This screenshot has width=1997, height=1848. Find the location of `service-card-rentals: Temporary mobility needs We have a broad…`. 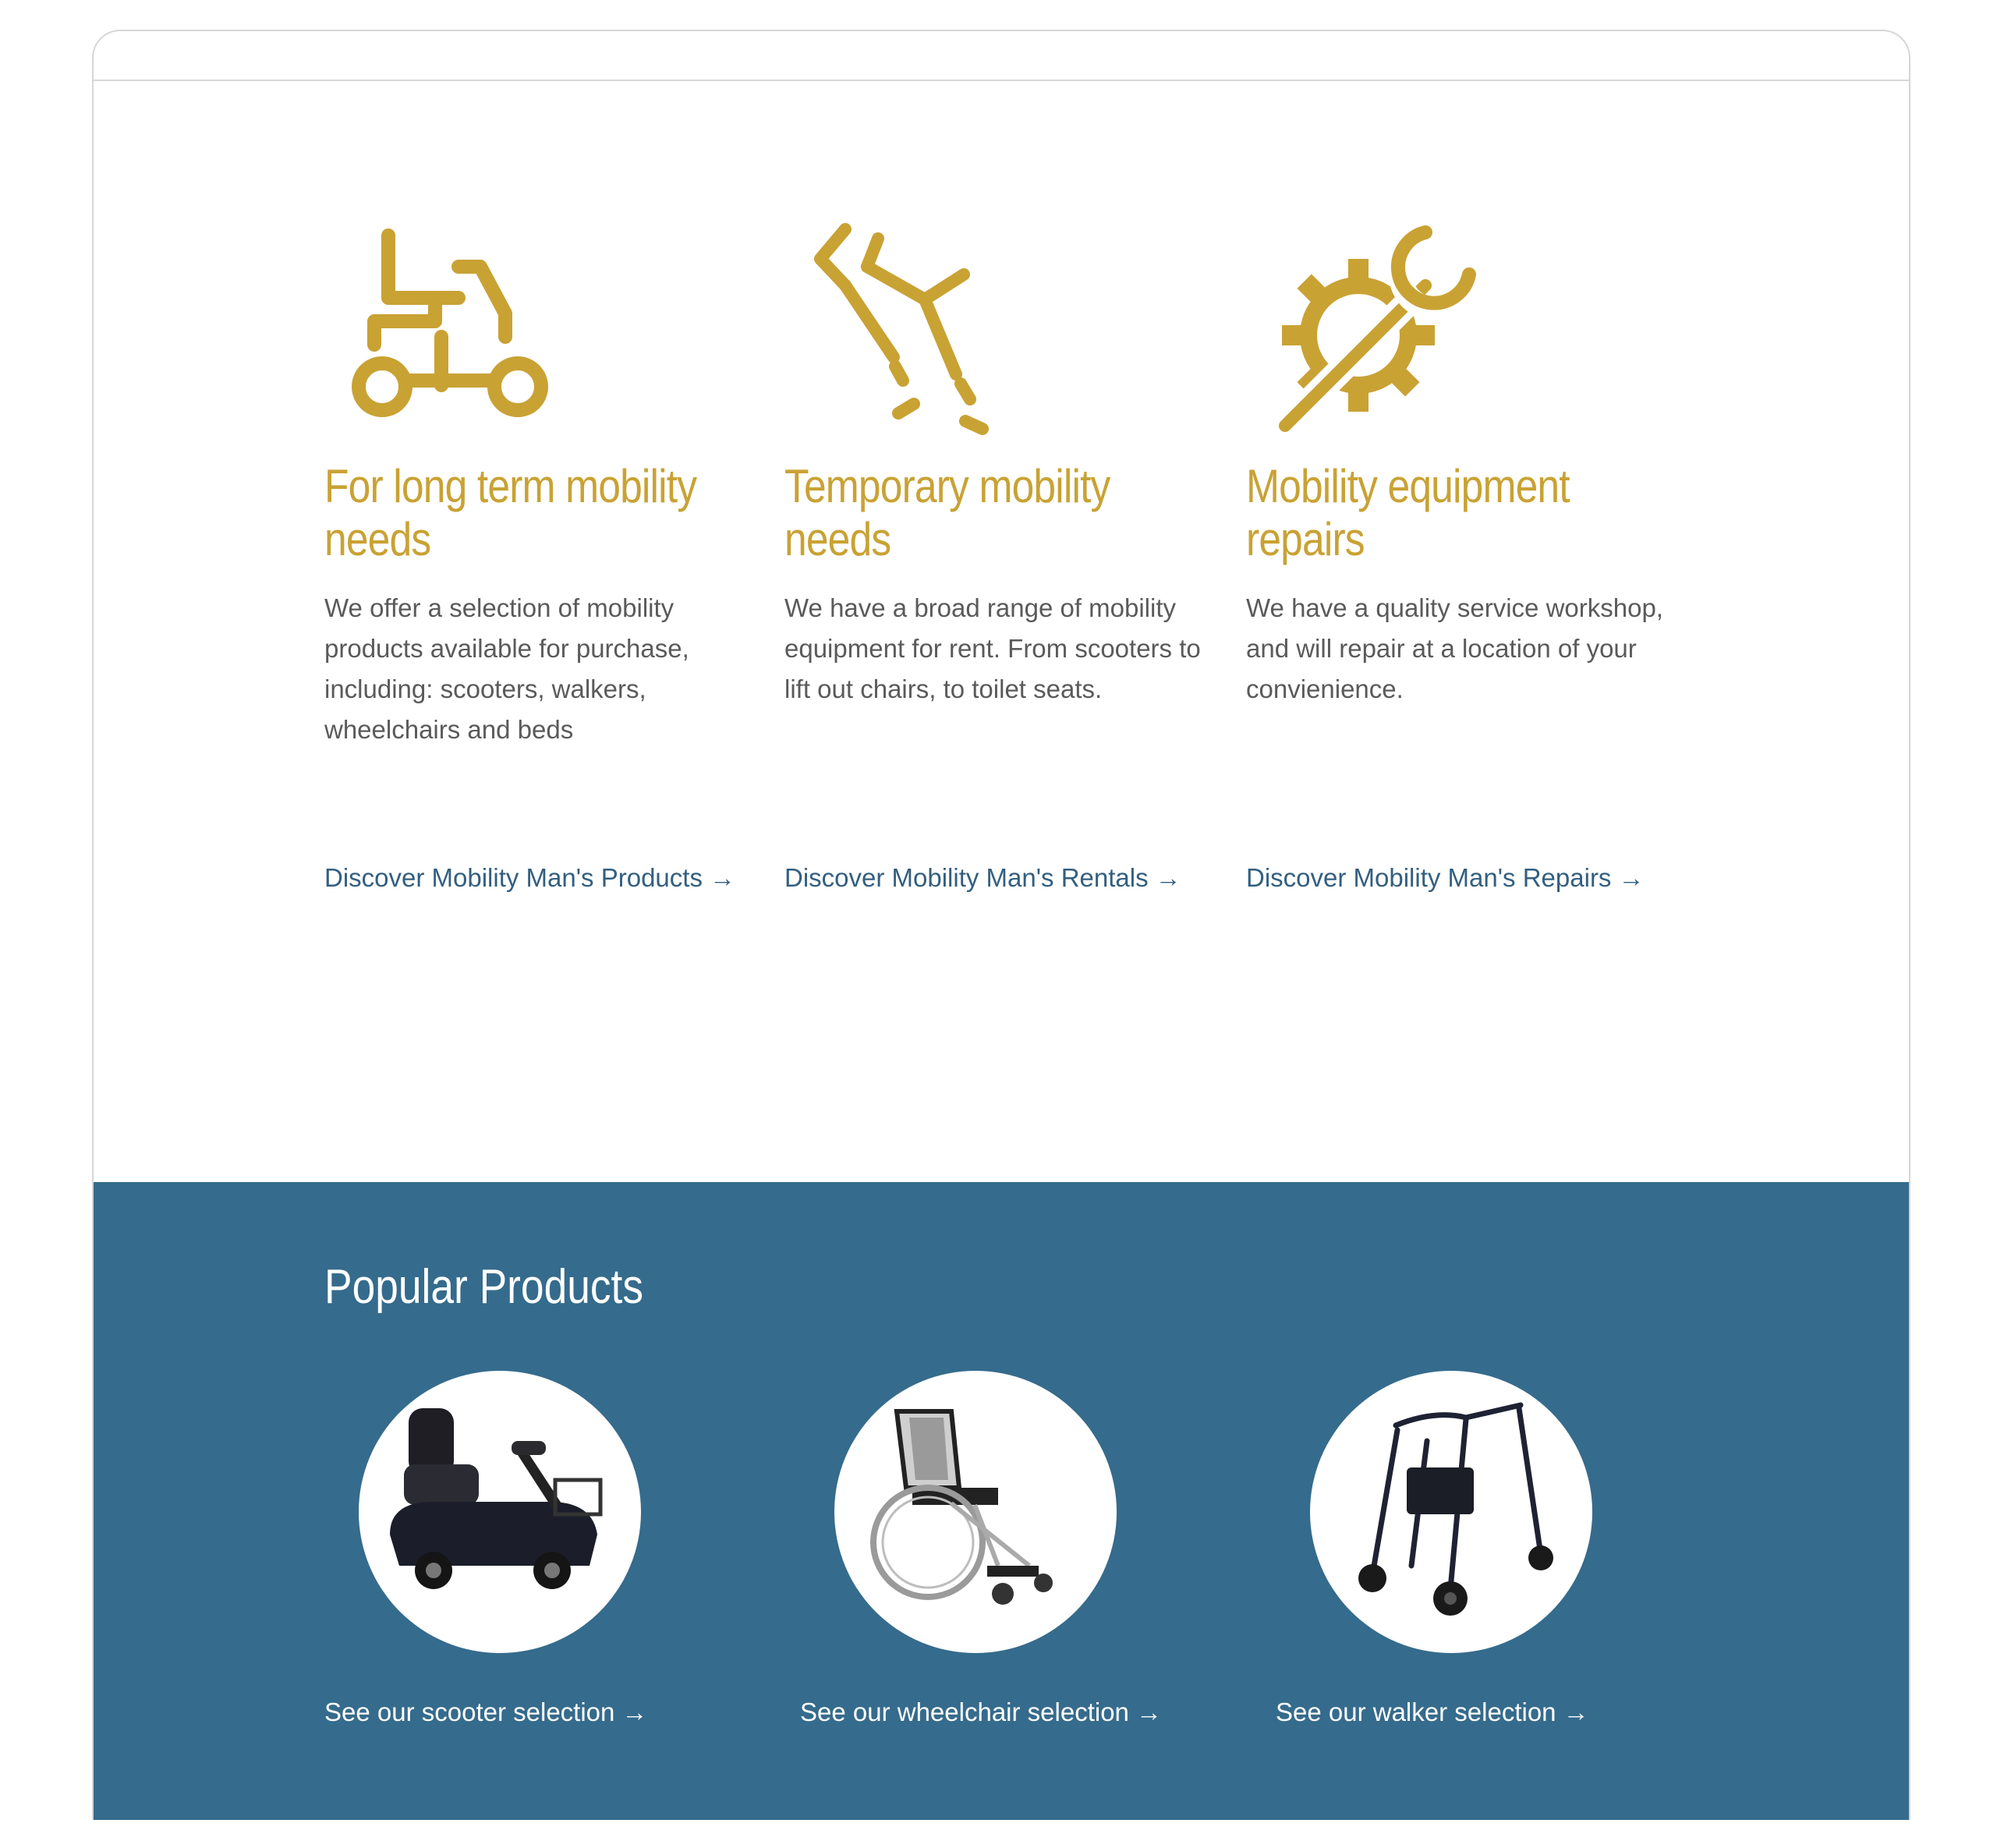

service-card-rentals: Temporary mobility needs We have a broad… is located at coordinates (1002, 549).